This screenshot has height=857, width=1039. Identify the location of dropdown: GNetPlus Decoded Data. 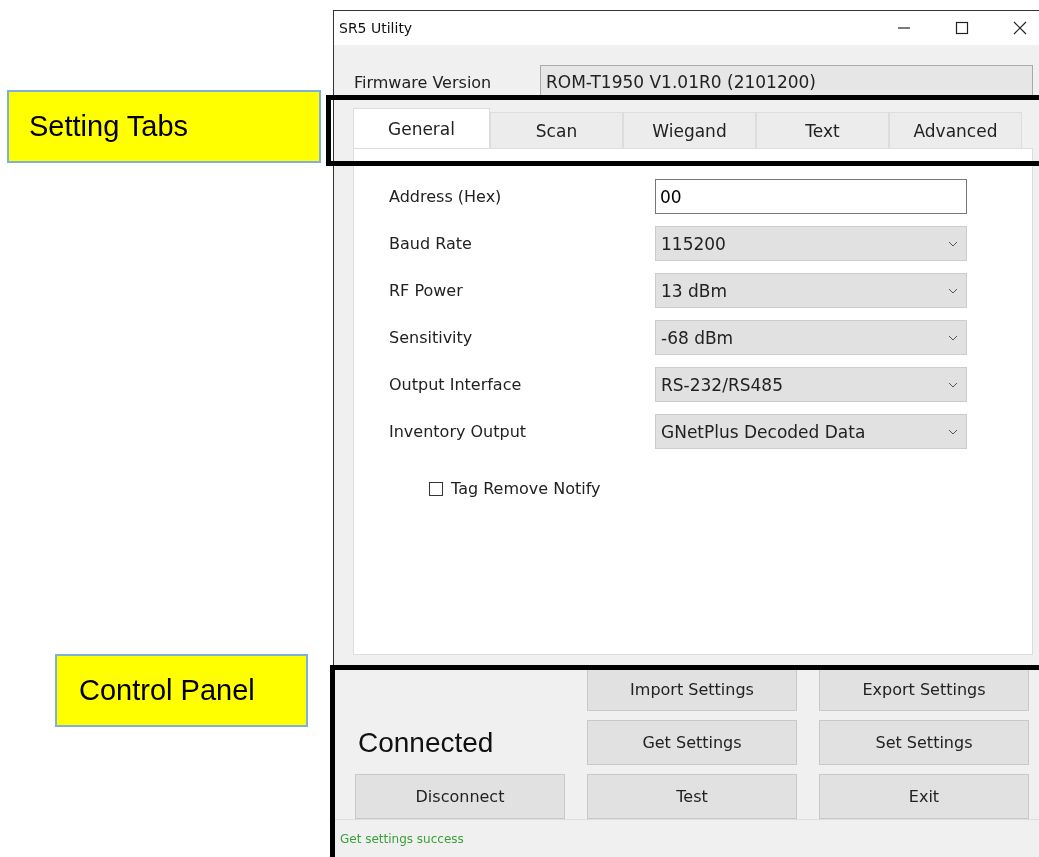
(811, 431).